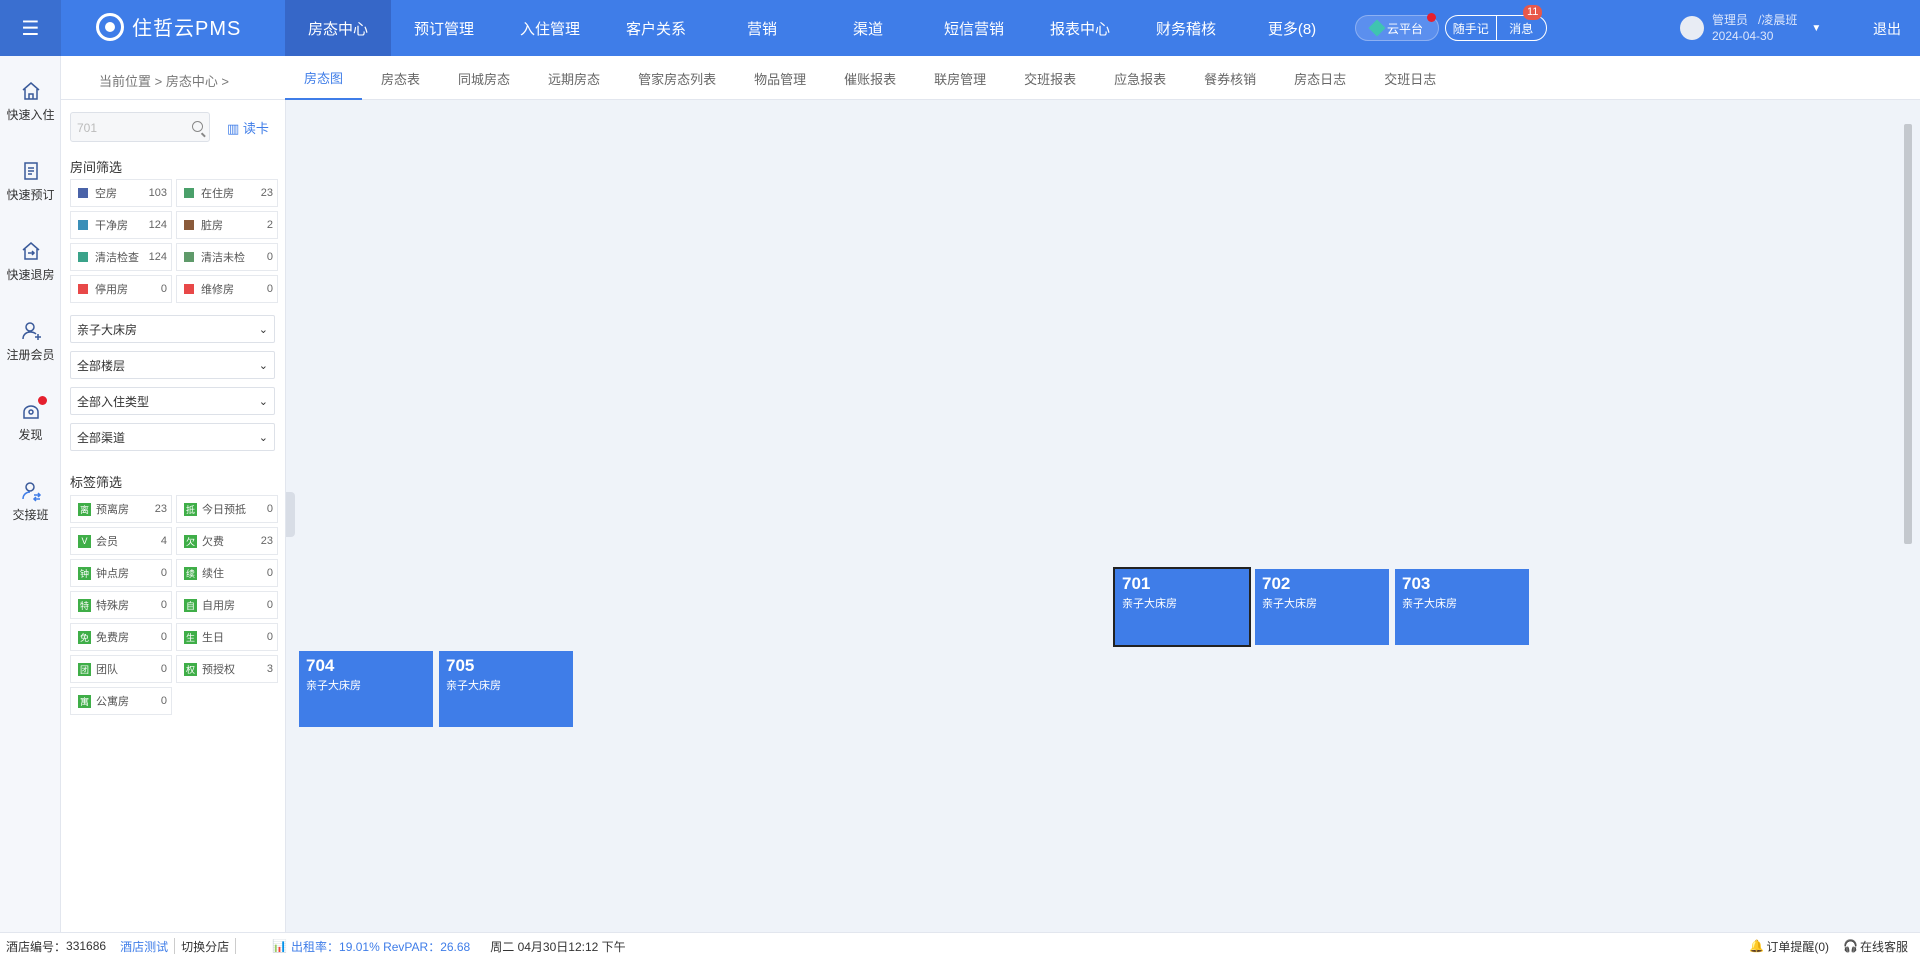 This screenshot has height=959, width=1920. What do you see at coordinates (974, 28) in the screenshot?
I see `nav-sms: 短信营销` at bounding box center [974, 28].